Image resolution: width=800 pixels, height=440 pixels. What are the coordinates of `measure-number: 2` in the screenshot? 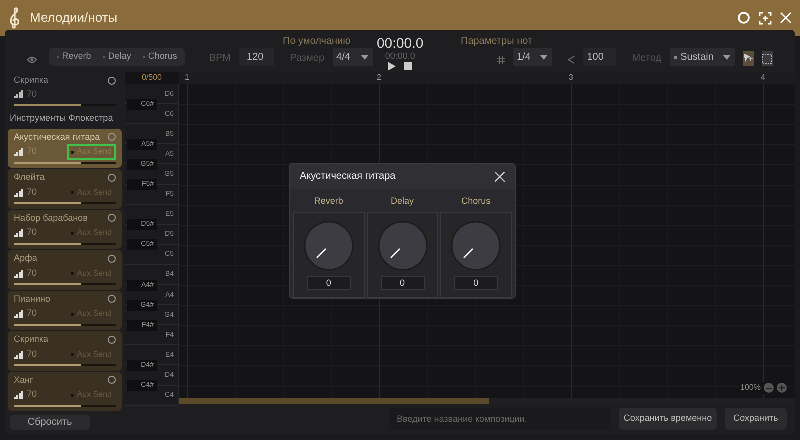 It's located at (379, 78).